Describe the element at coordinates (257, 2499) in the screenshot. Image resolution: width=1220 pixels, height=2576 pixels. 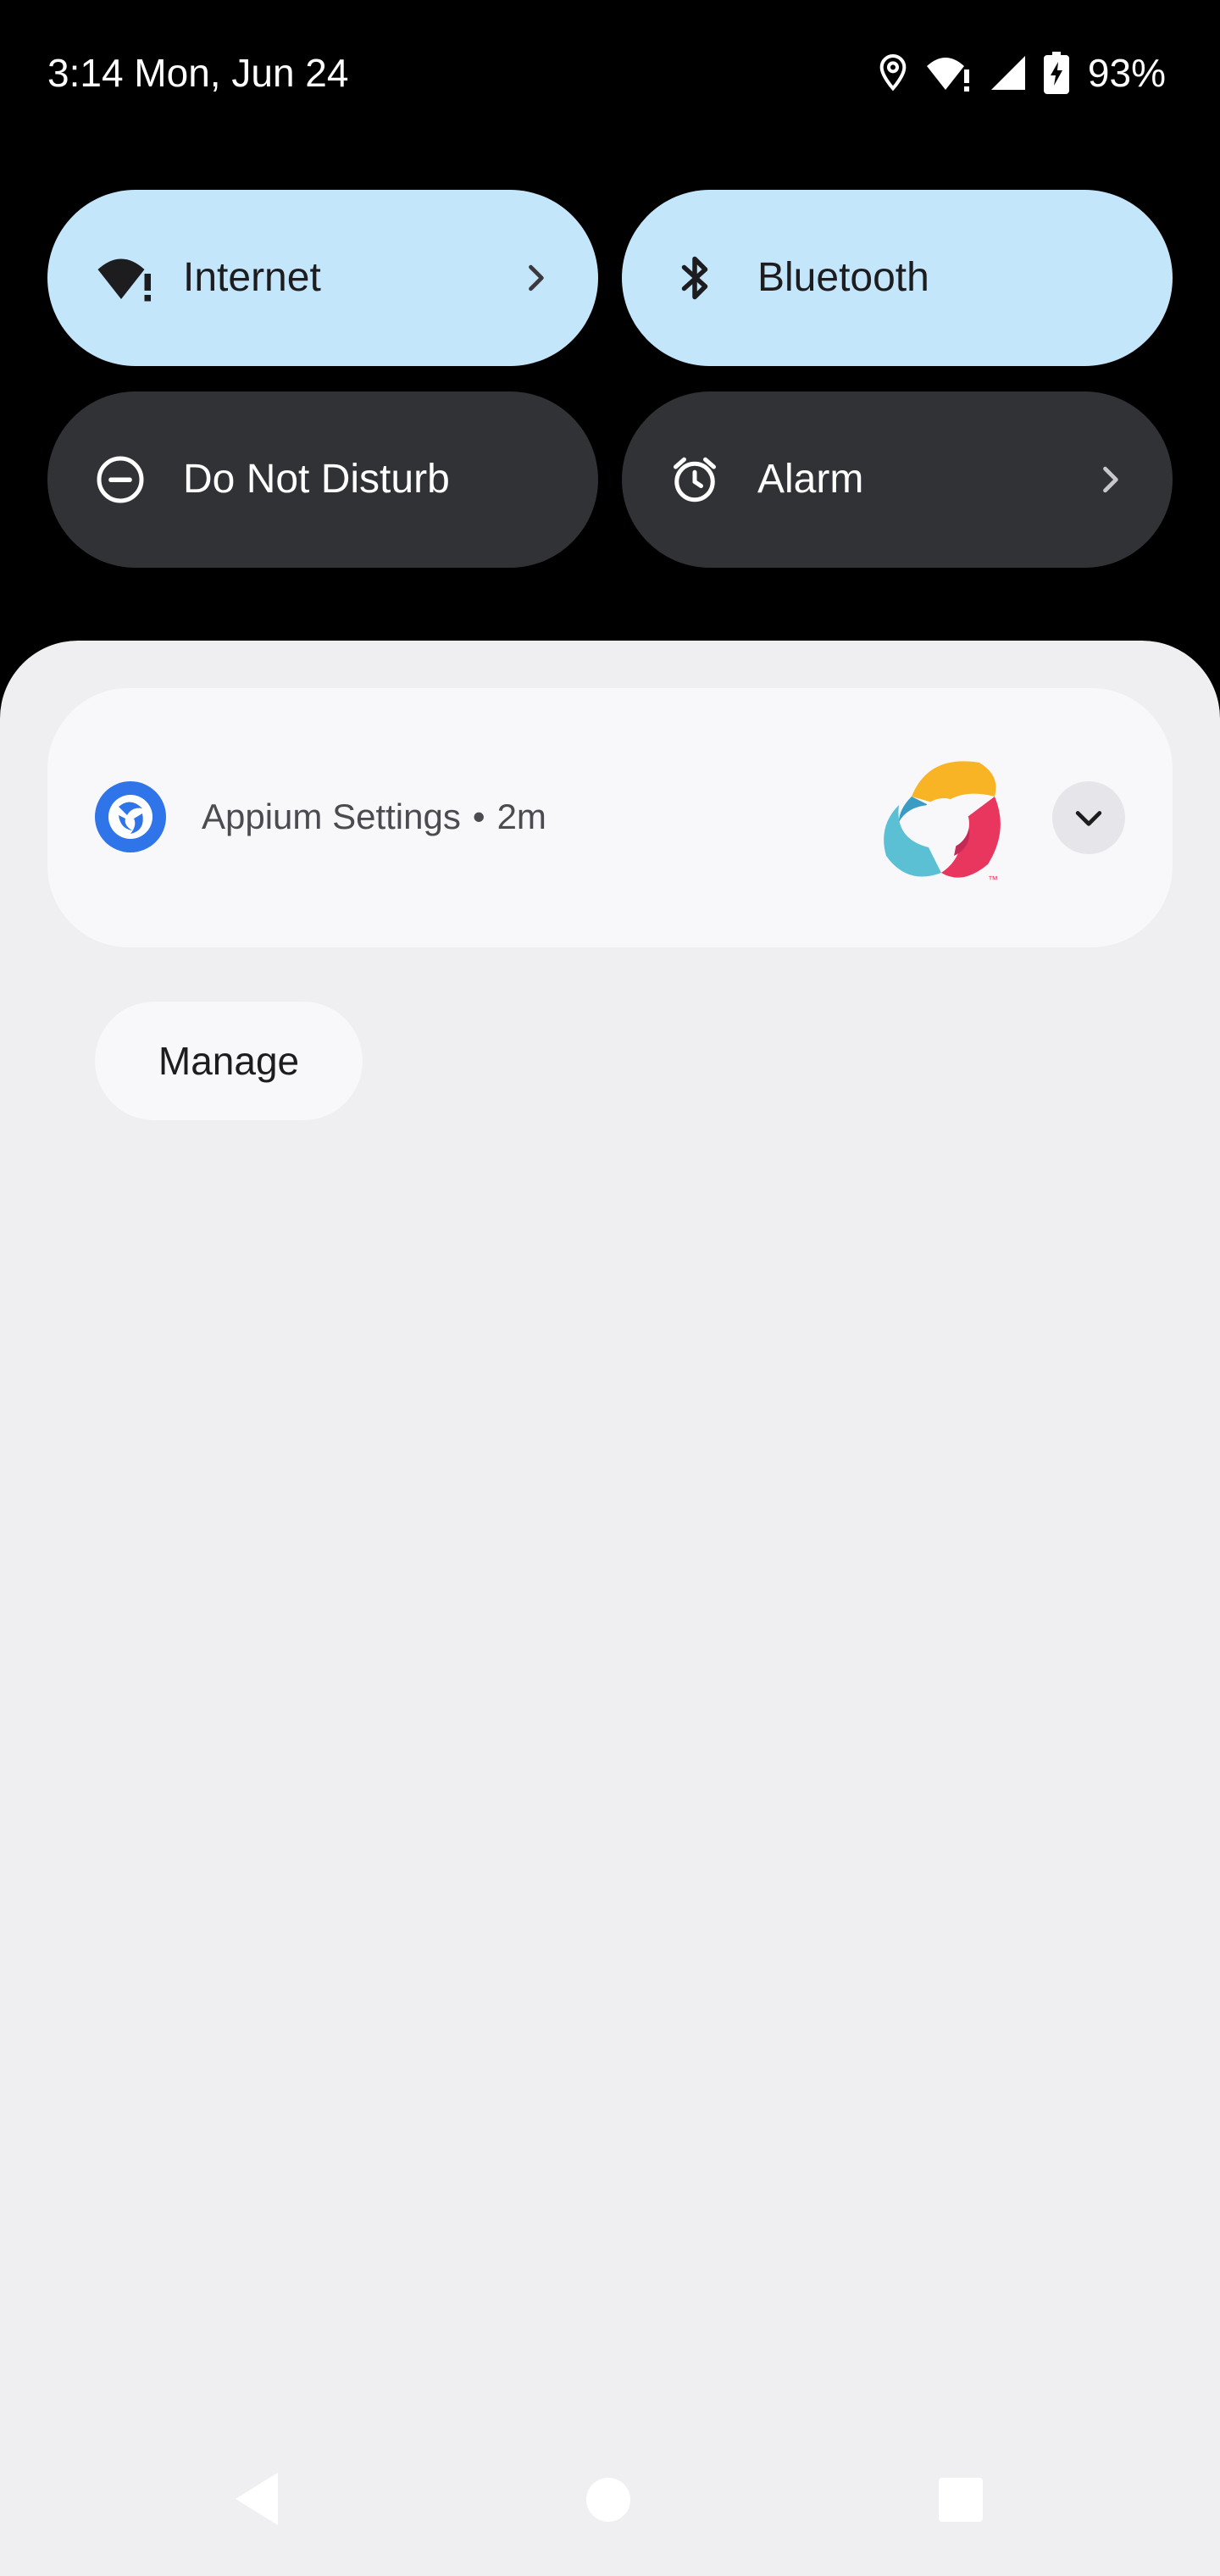
I see `back-icon` at that location.